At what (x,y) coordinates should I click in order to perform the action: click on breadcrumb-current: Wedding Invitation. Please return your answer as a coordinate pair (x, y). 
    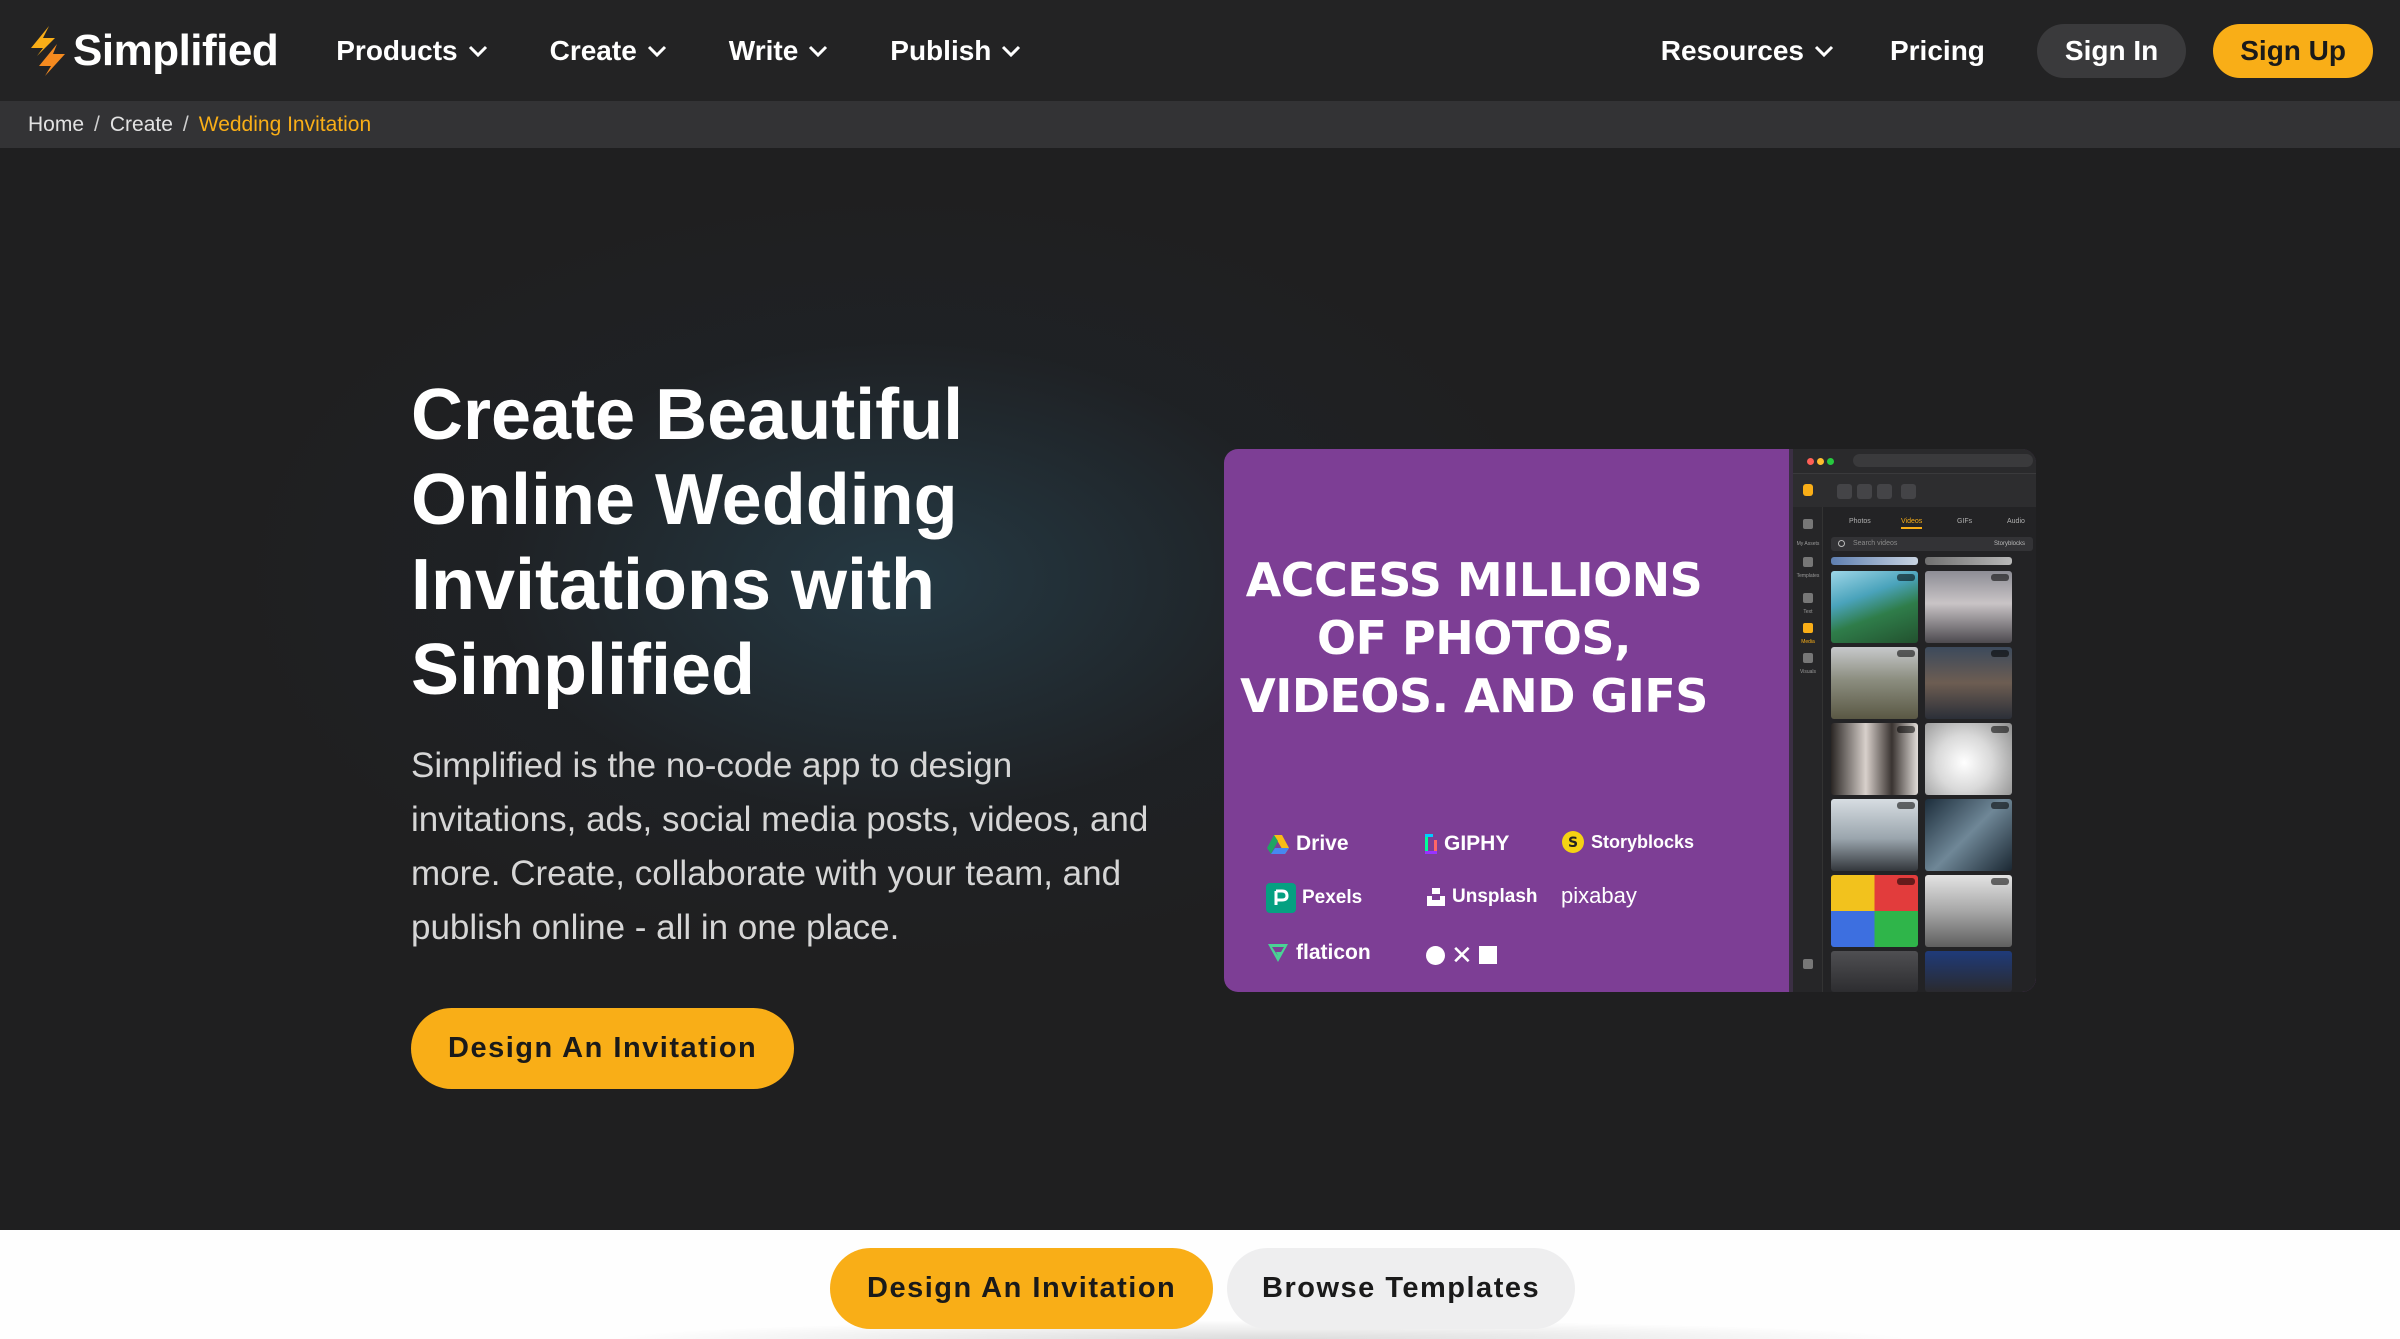
    Looking at the image, I should click on (285, 124).